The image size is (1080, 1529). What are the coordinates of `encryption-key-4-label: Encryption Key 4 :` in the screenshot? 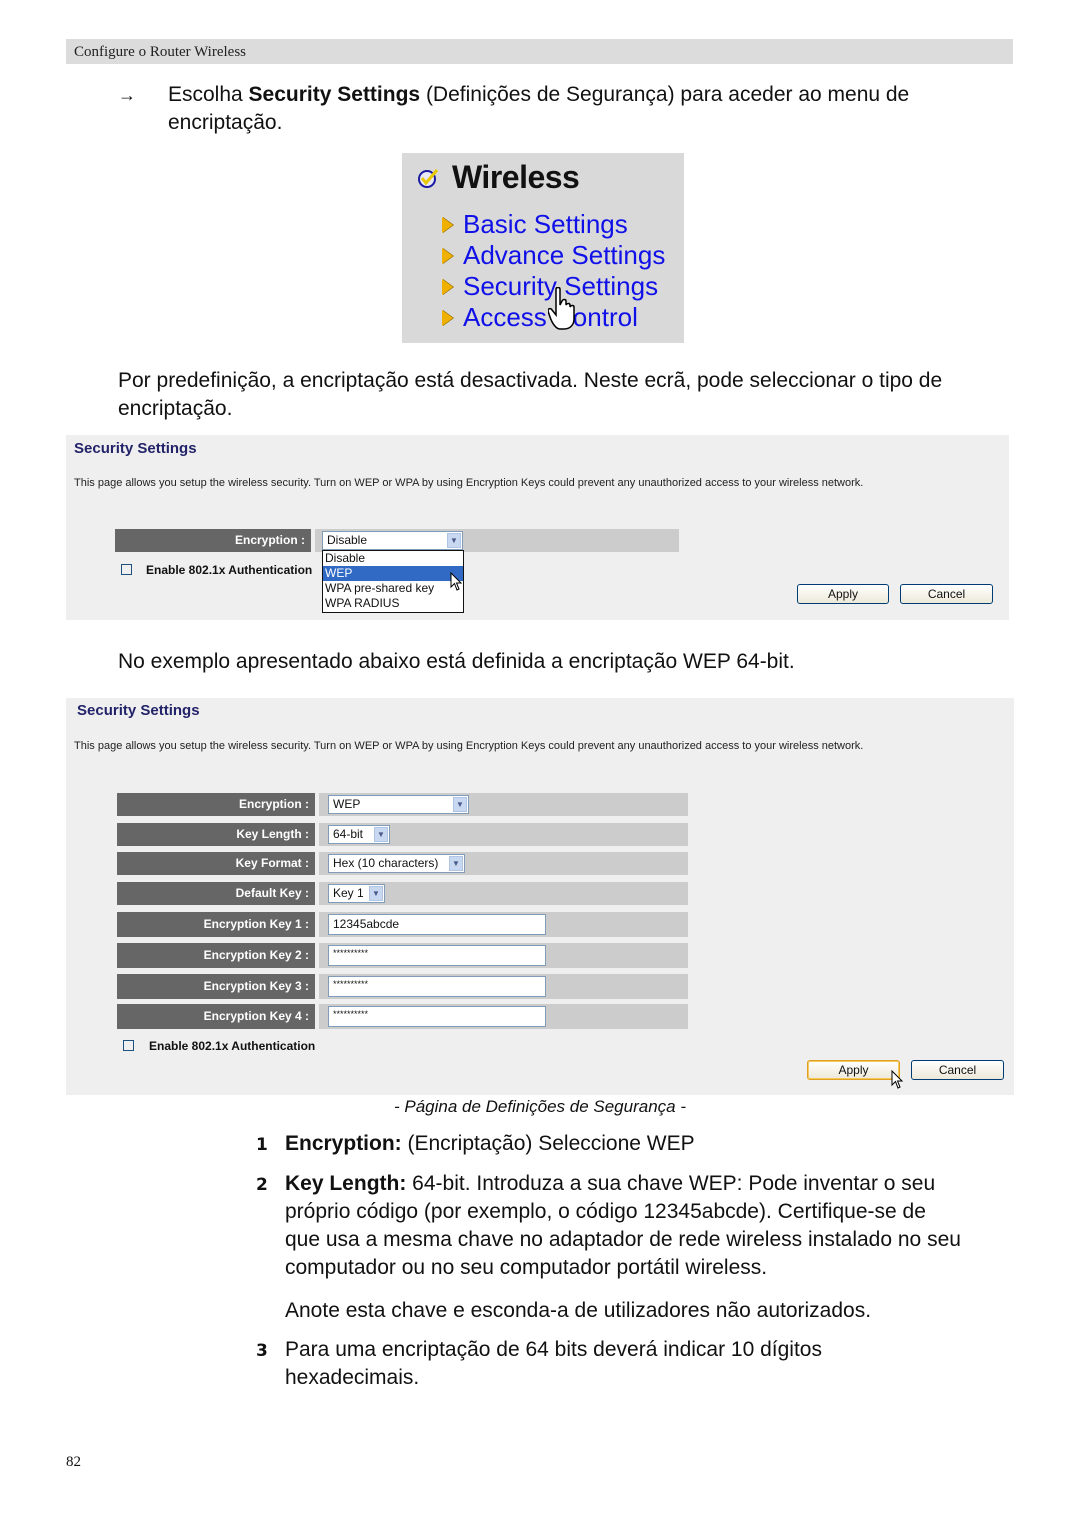 It's located at (216, 1016).